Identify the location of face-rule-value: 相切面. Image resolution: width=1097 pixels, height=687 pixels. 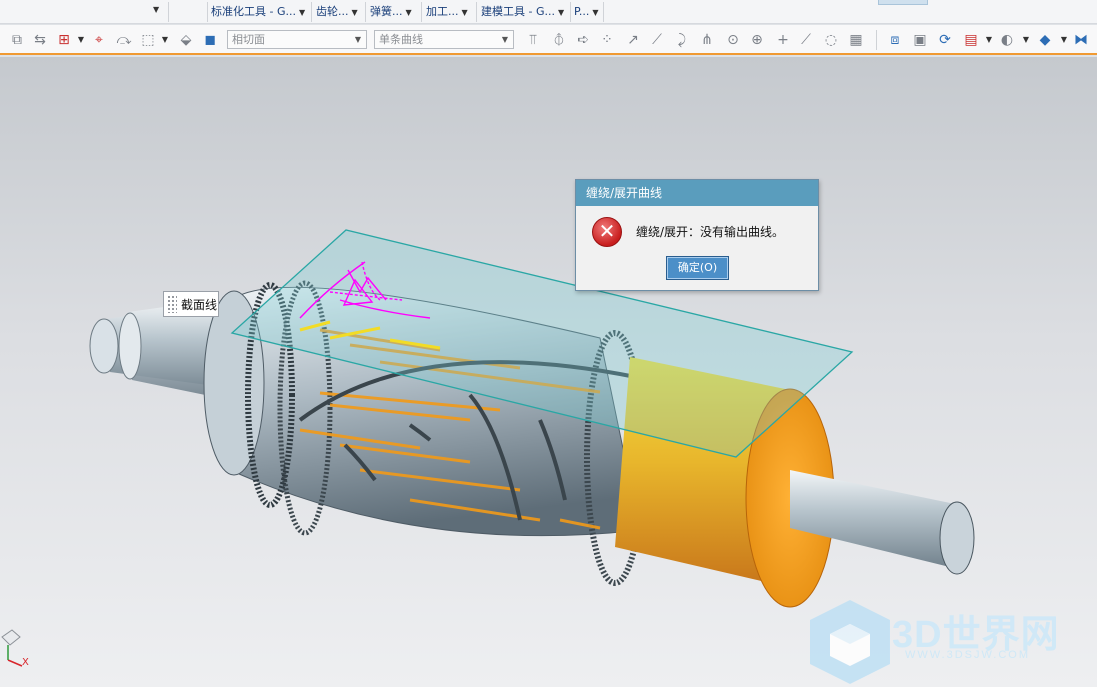
(248, 39).